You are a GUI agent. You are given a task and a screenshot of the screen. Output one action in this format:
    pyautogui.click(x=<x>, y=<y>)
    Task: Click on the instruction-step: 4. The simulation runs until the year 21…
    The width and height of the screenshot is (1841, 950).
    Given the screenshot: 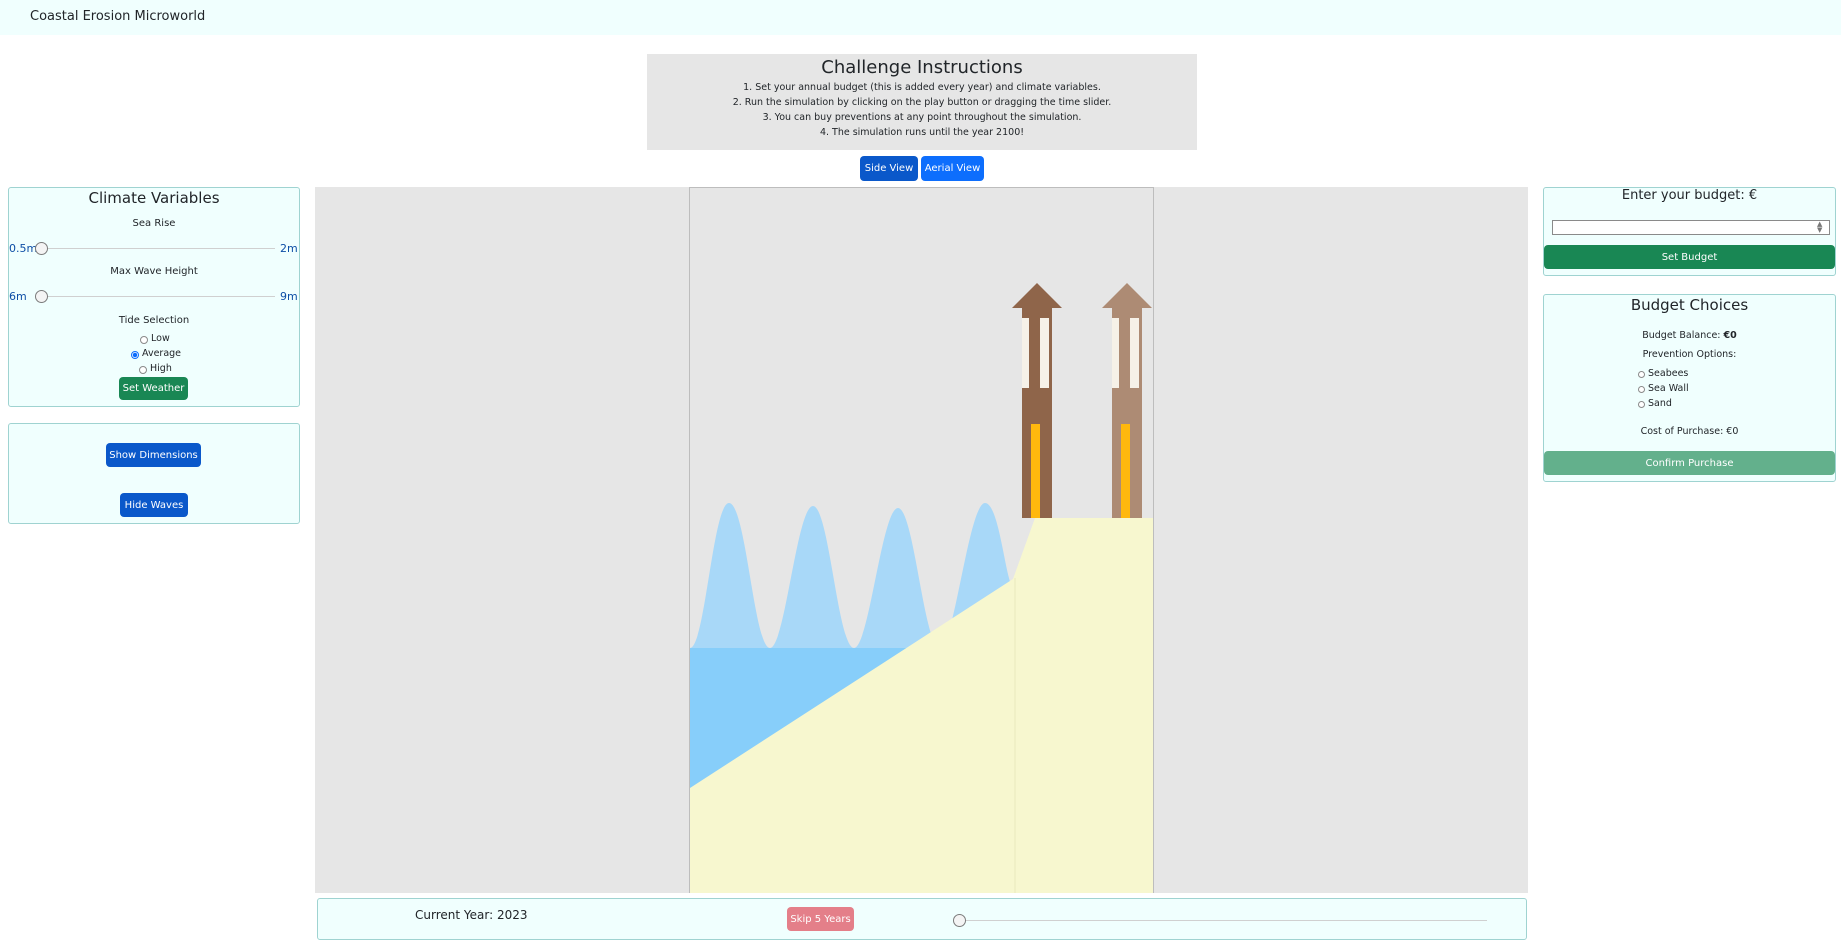 What is the action you would take?
    pyautogui.click(x=922, y=132)
    